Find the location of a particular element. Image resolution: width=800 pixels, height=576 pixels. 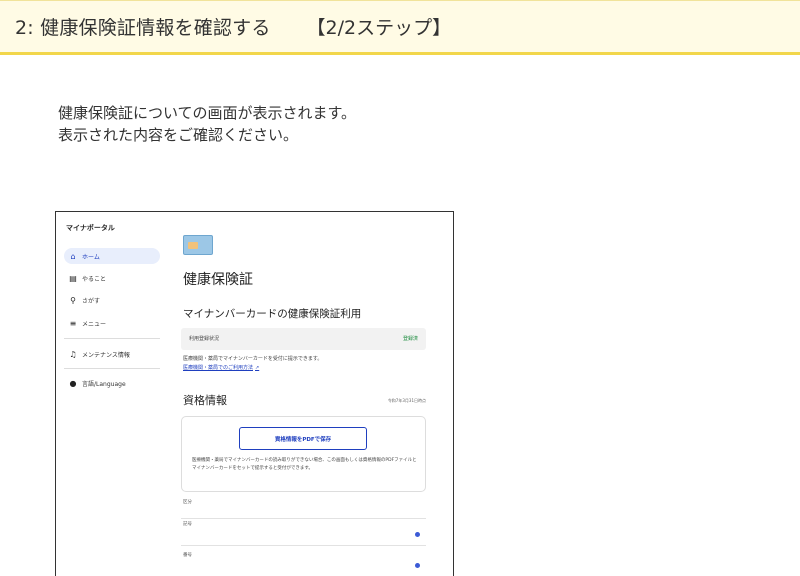

sidebar-item-home: ⌂ ホーム is located at coordinates (112, 256).